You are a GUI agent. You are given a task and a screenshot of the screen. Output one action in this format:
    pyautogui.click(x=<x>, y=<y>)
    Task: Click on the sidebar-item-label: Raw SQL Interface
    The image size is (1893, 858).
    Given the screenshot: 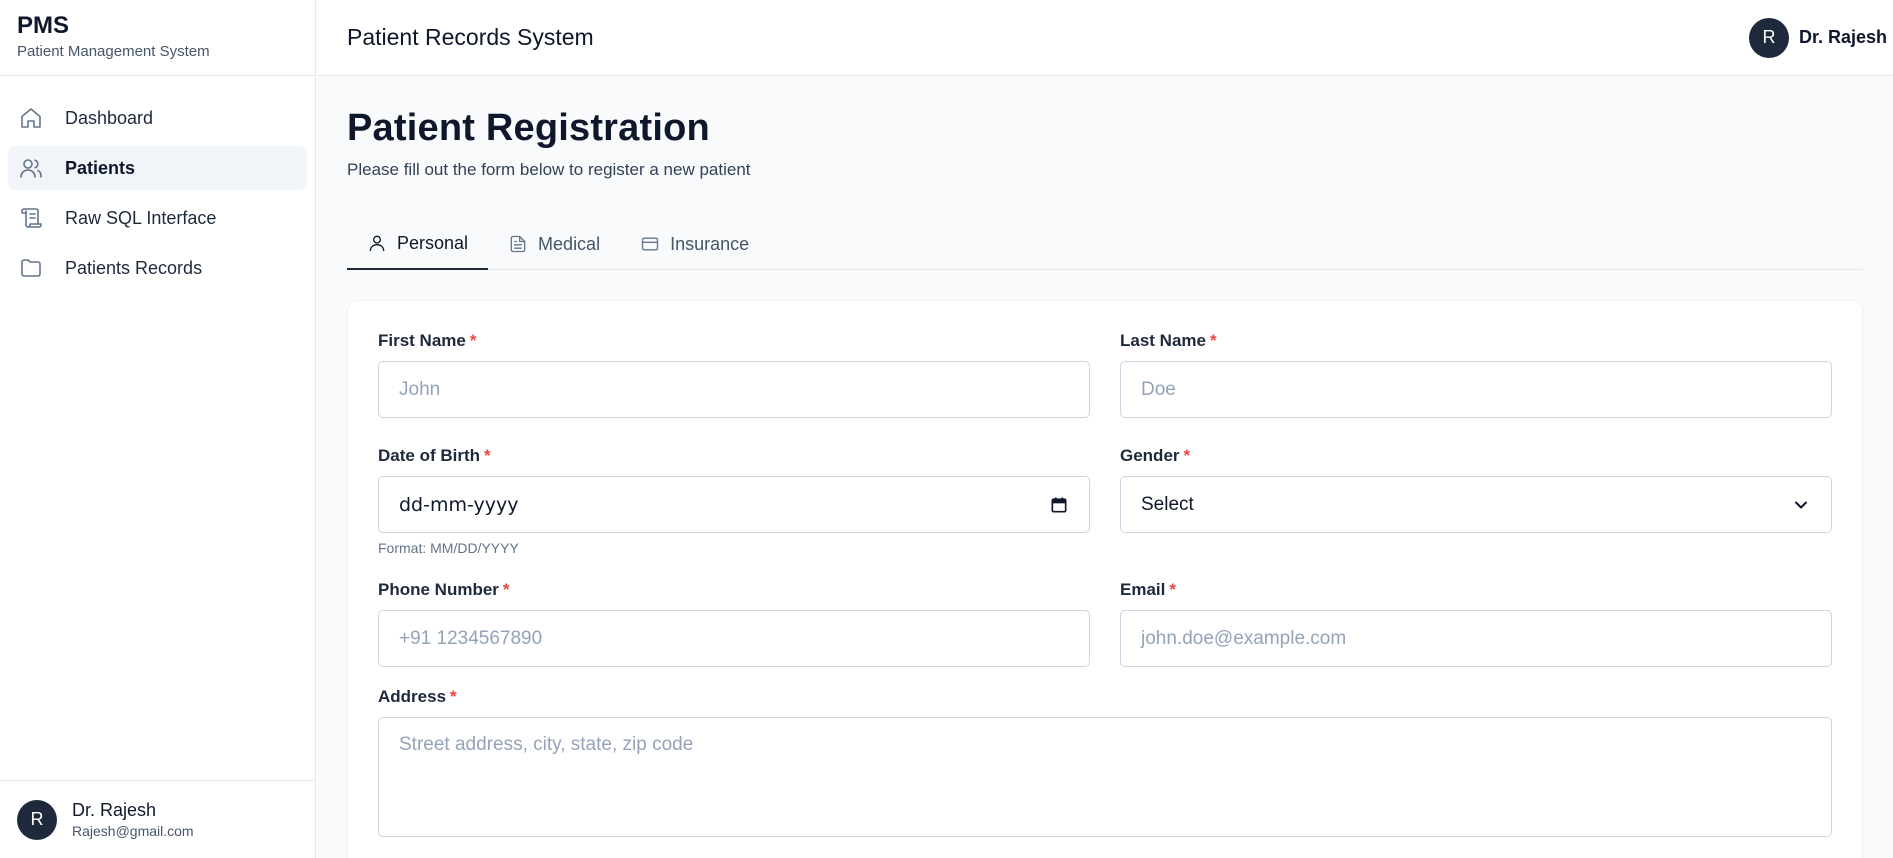 What is the action you would take?
    pyautogui.click(x=141, y=217)
    